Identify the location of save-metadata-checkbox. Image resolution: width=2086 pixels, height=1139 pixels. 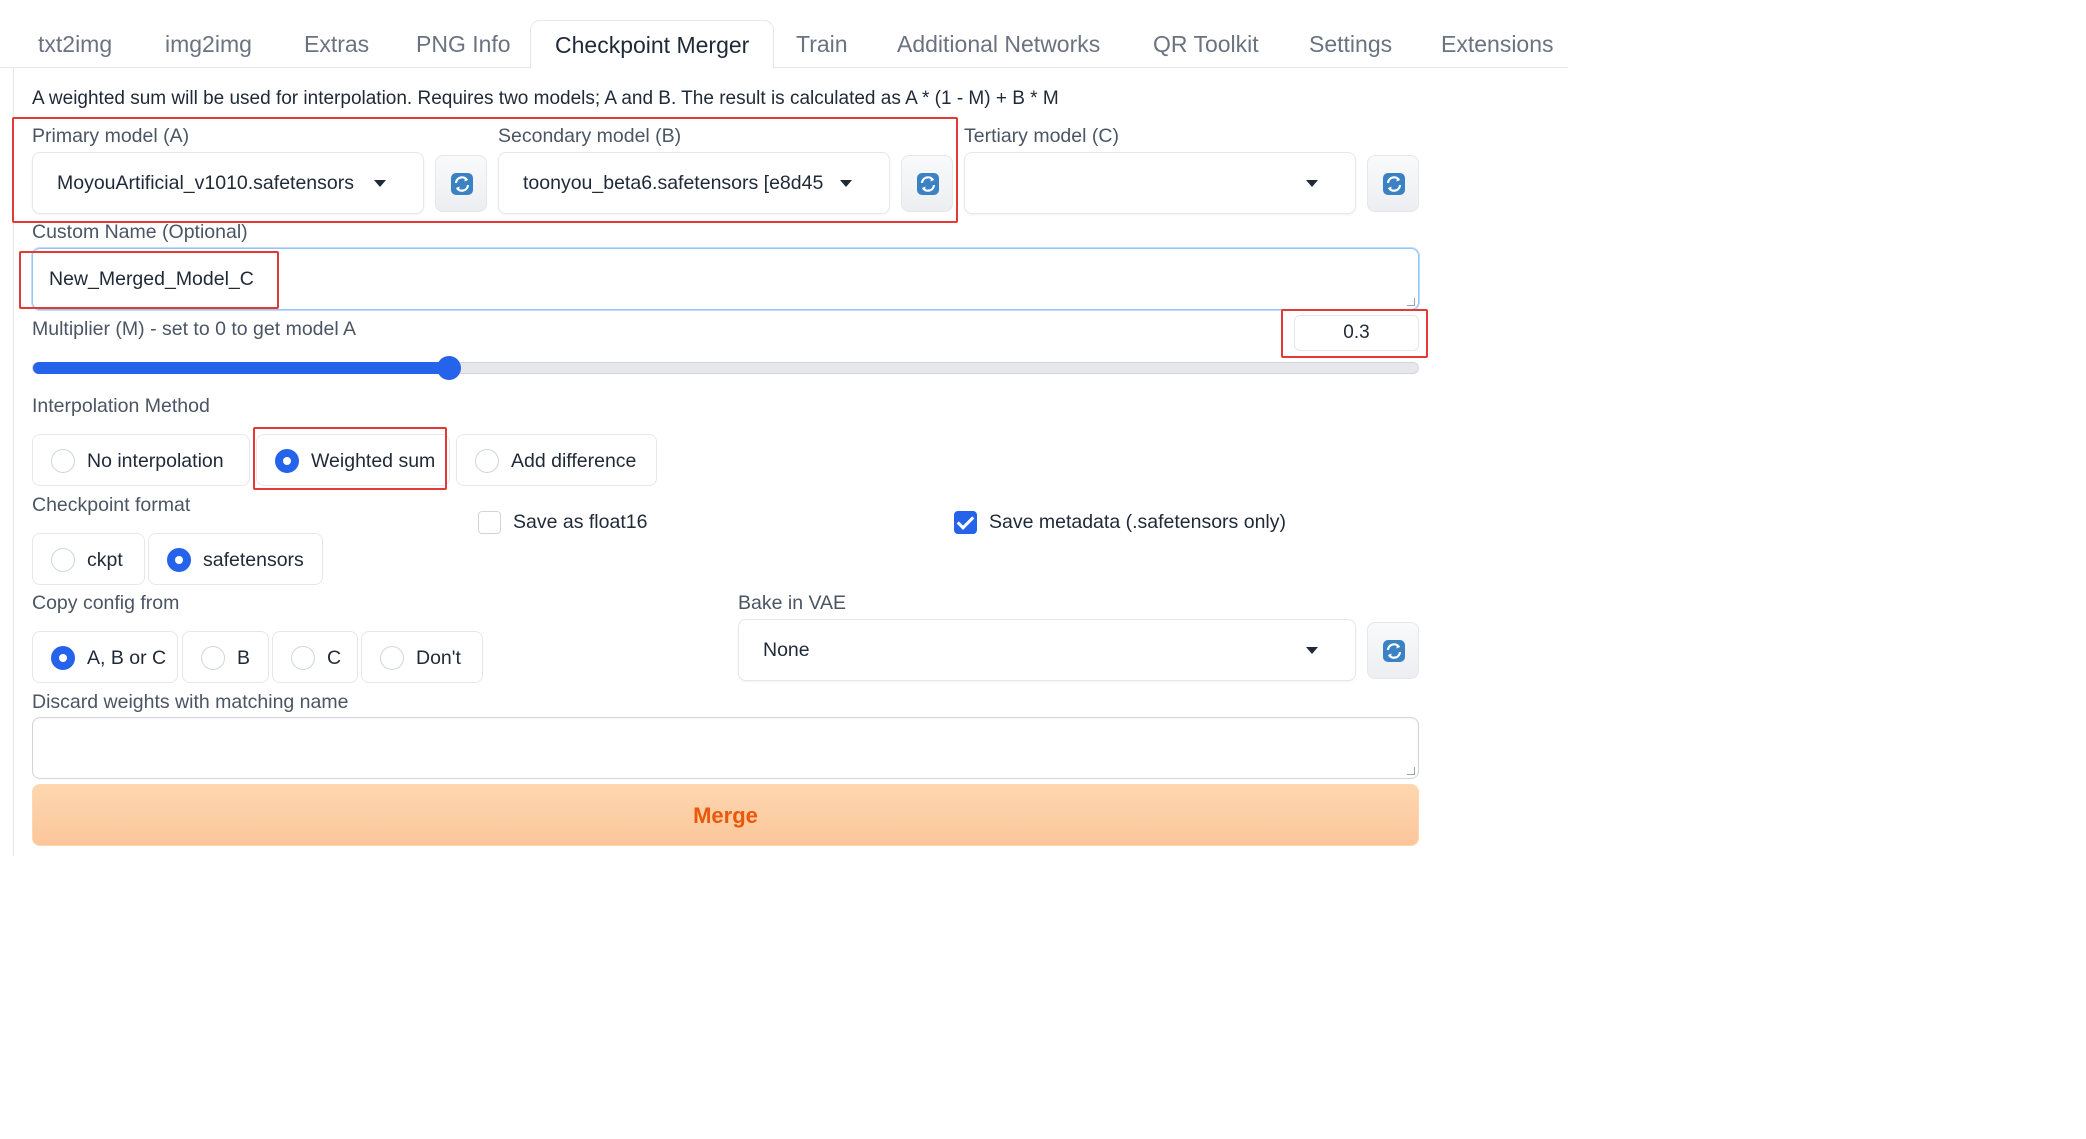
(965, 522).